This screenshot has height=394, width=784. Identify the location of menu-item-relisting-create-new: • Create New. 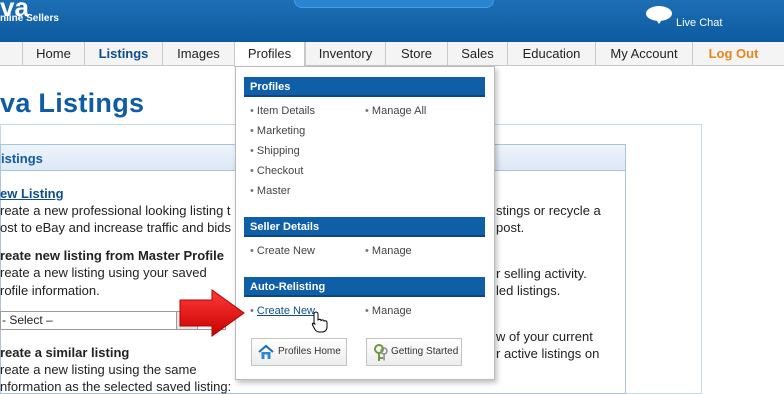
(282, 311).